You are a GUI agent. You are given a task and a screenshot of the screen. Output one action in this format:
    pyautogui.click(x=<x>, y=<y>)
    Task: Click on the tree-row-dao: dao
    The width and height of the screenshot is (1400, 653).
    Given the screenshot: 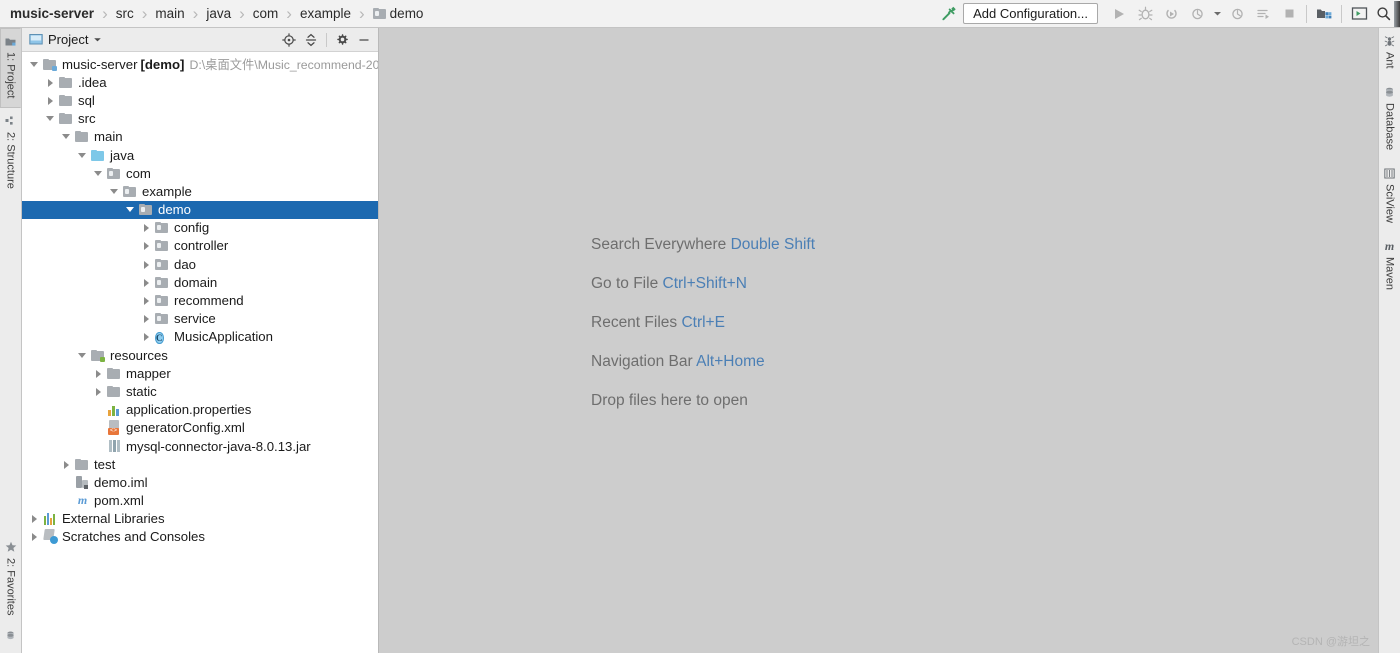 What is the action you would take?
    pyautogui.click(x=200, y=264)
    